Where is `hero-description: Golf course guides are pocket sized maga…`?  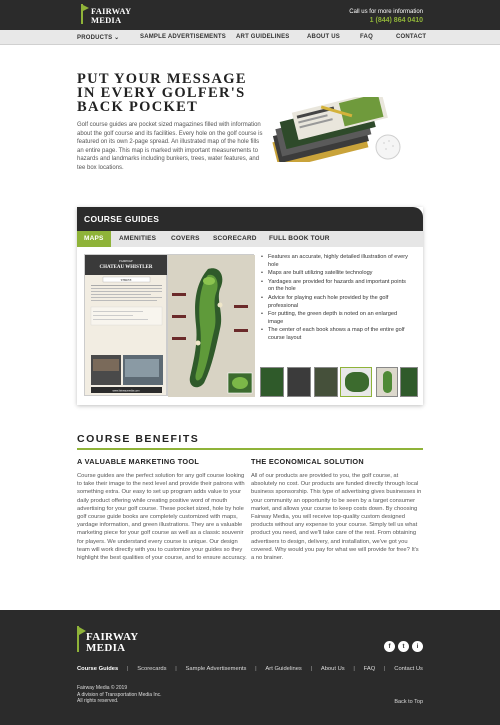
hero-description: Golf course guides are pocket sized maga… is located at coordinates (170, 146).